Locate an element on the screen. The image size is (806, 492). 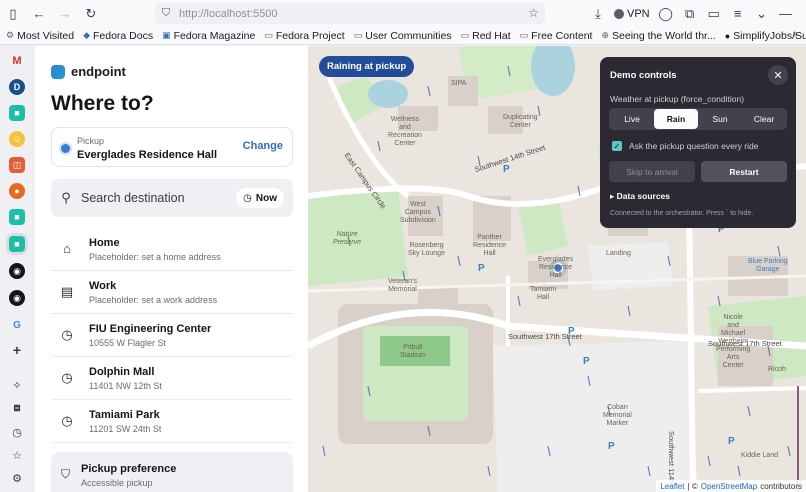
place-label: West Campus Subdivision is located at coordinates (418, 212).